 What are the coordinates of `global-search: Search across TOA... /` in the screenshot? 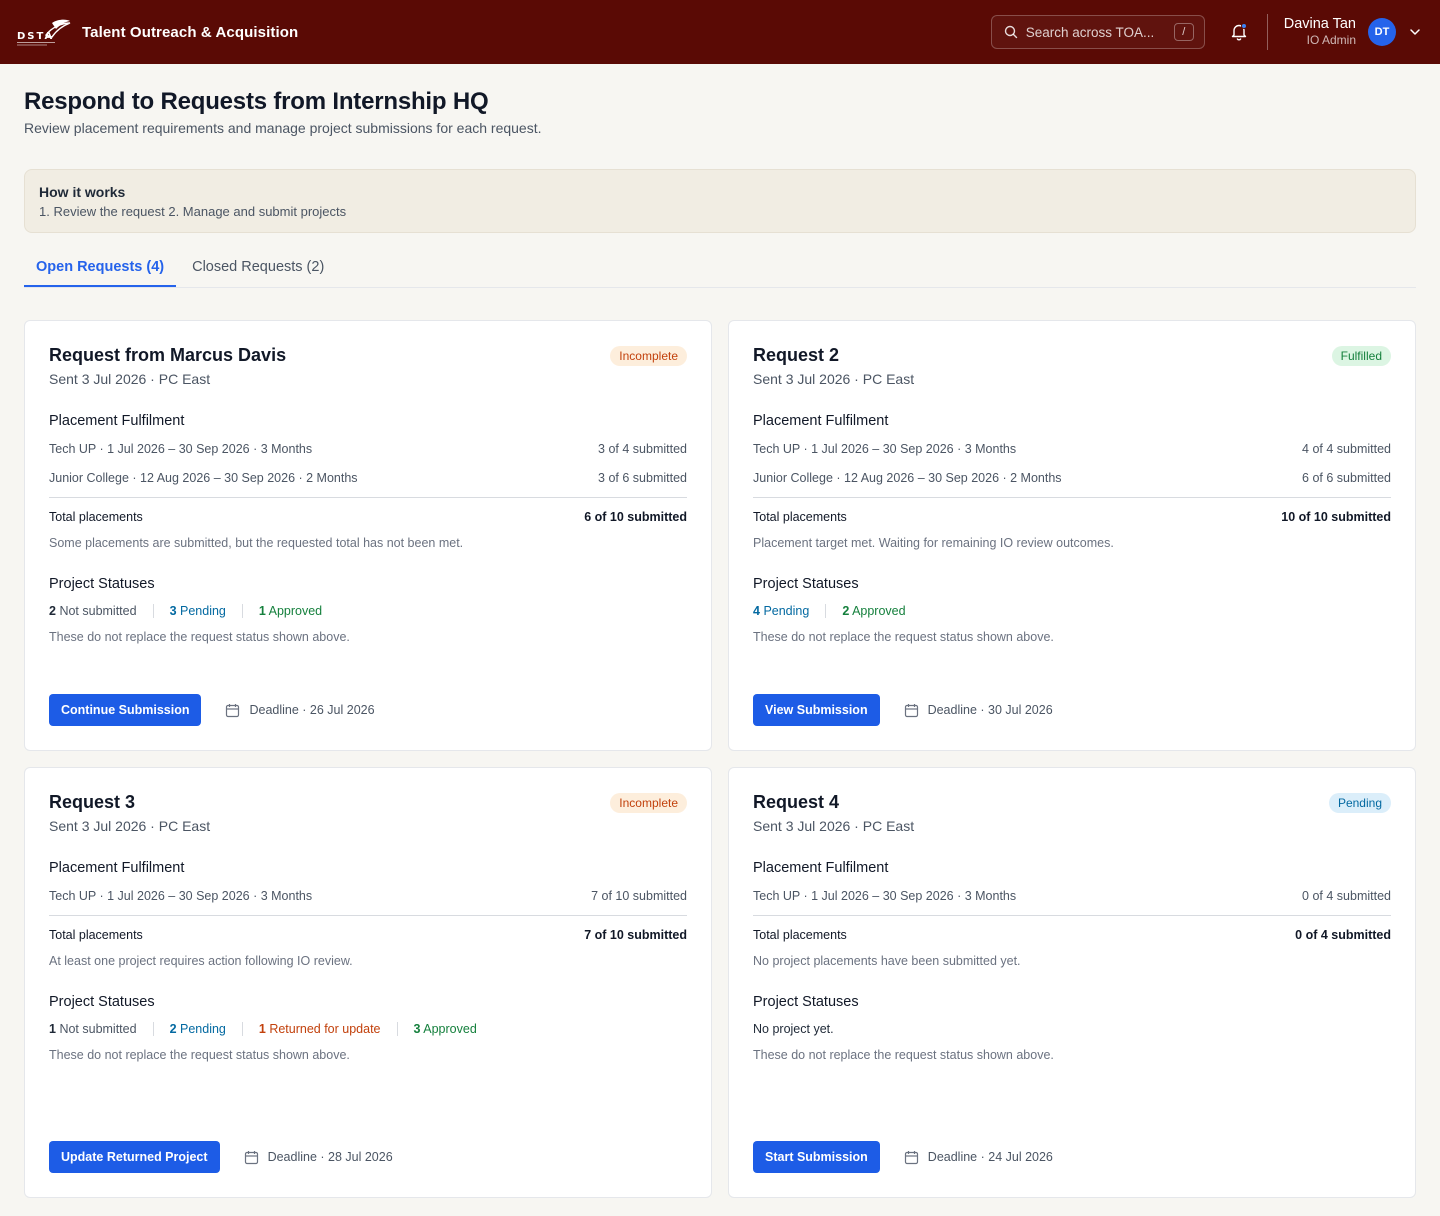 It's located at (1097, 32).